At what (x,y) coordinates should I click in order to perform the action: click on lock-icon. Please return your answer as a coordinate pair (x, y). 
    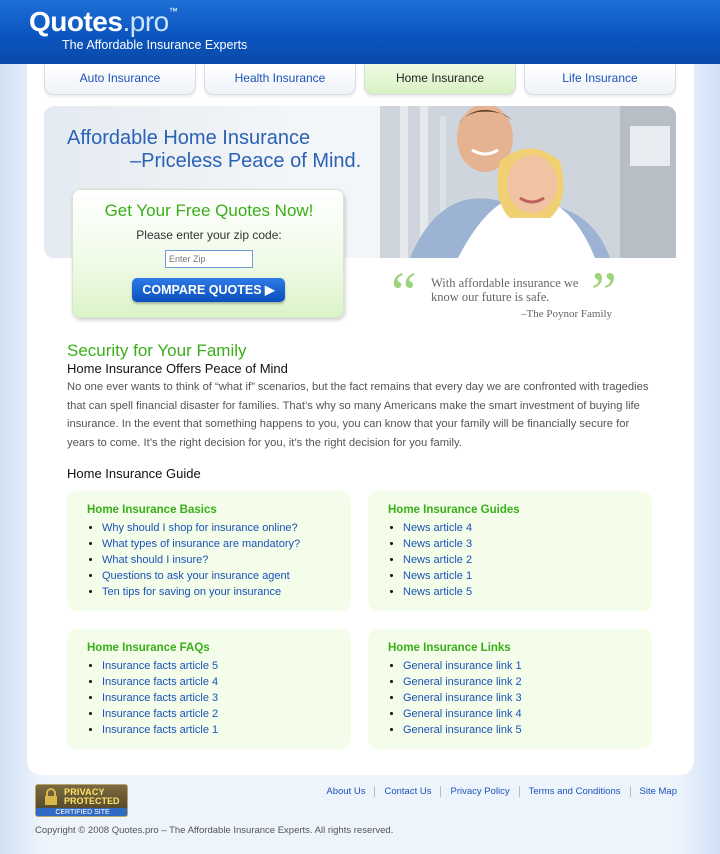
    Looking at the image, I should click on (51, 796).